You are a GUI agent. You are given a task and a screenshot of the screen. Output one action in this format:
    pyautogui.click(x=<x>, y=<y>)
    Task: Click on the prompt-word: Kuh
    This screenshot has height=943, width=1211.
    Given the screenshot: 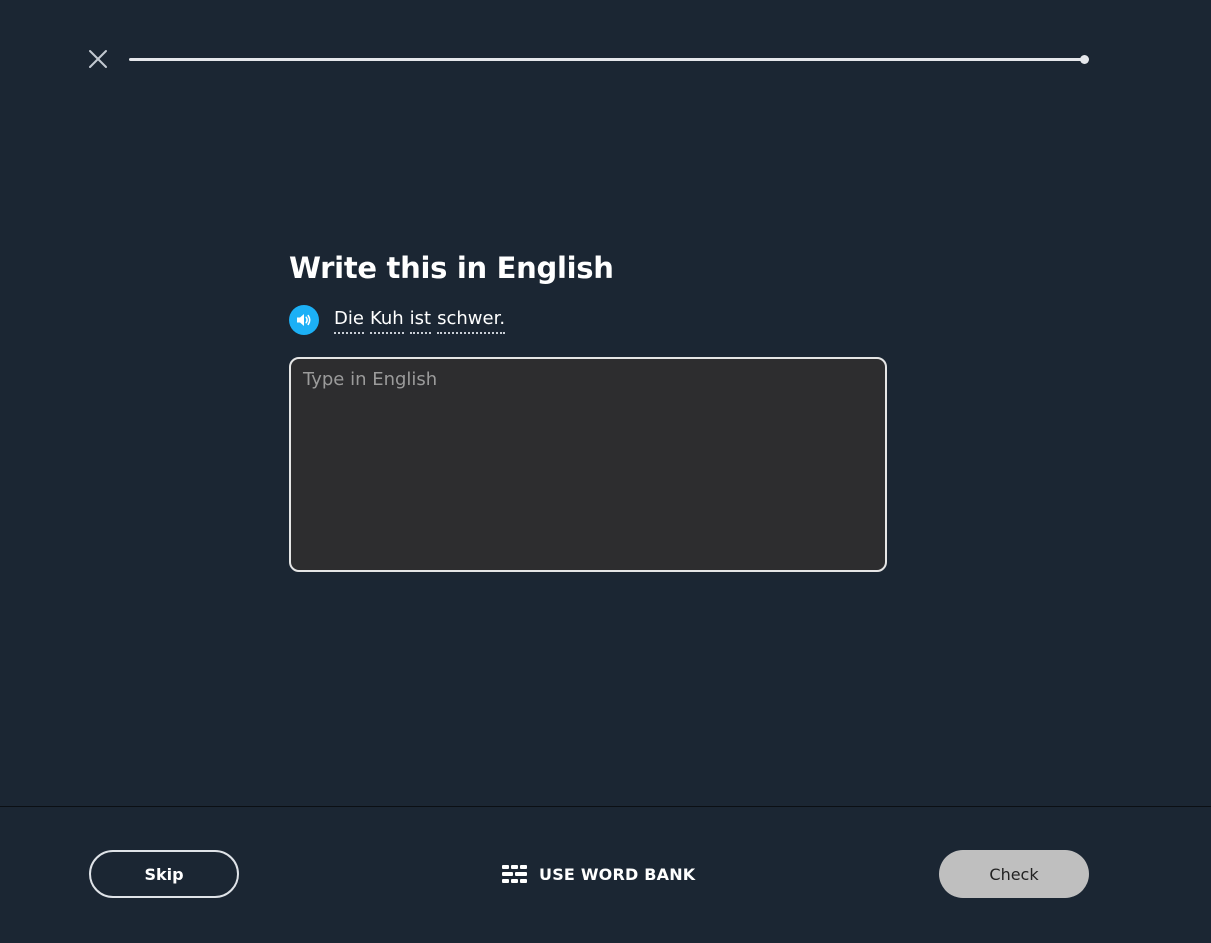 What is the action you would take?
    pyautogui.click(x=386, y=320)
    